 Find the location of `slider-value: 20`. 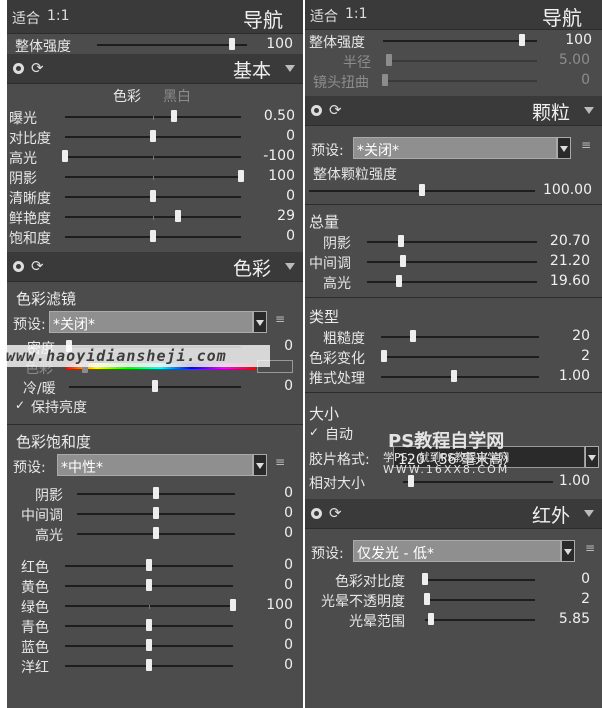

slider-value: 20 is located at coordinates (581, 336).